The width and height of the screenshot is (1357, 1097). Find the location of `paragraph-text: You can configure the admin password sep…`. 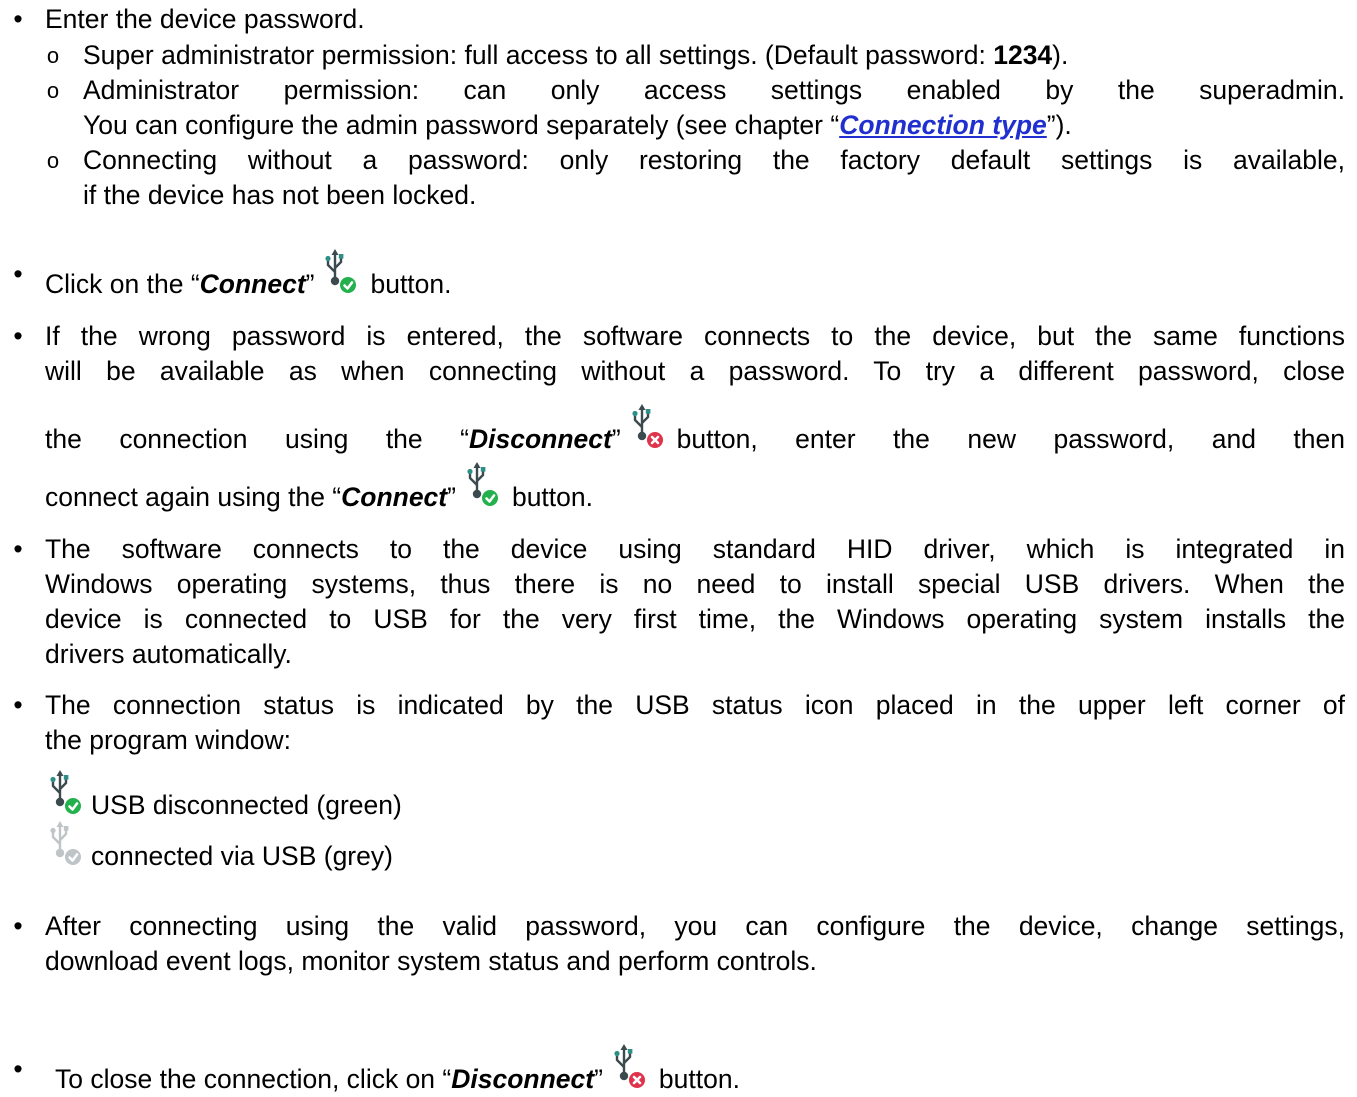

paragraph-text: You can configure the admin password sep… is located at coordinates (577, 125).